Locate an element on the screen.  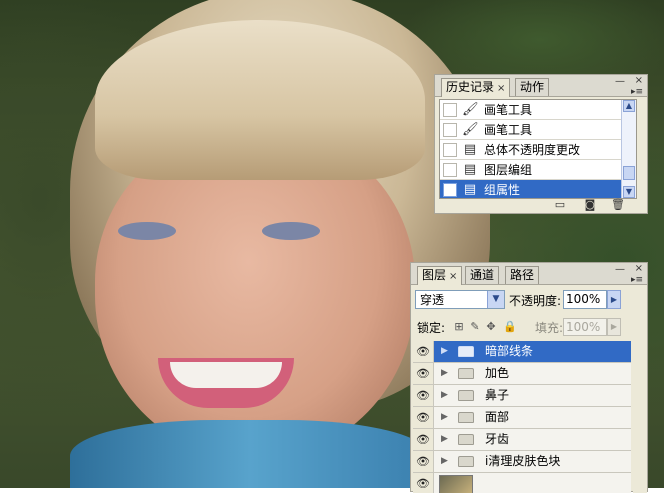
lock-image-pixels-icon: ✎ is located at coordinates (475, 327).